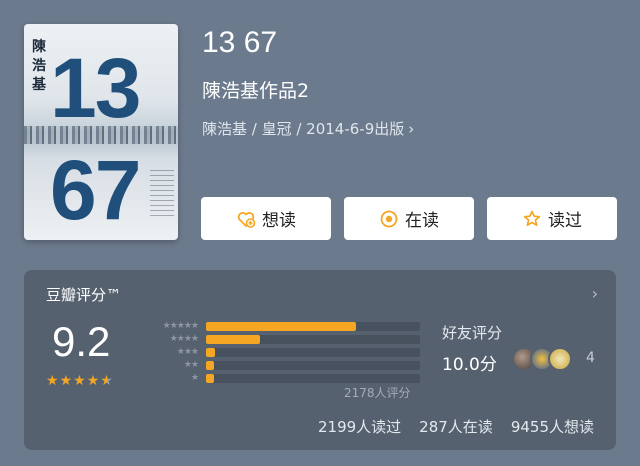  Describe the element at coordinates (162, 195) in the screenshot. I see `cover-blurb` at that location.